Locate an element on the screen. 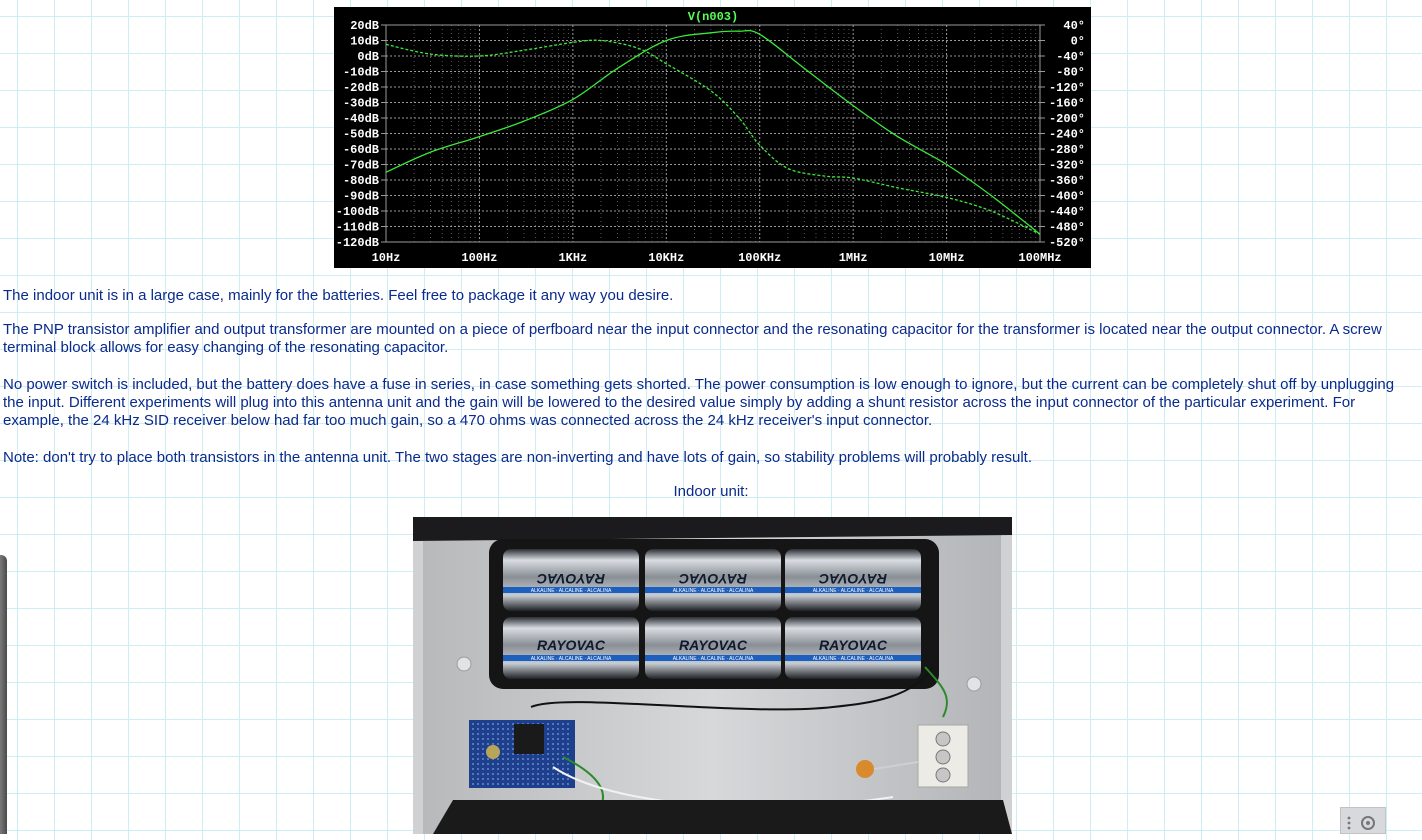  y-right-tick-label: -360° is located at coordinates (1067, 181).